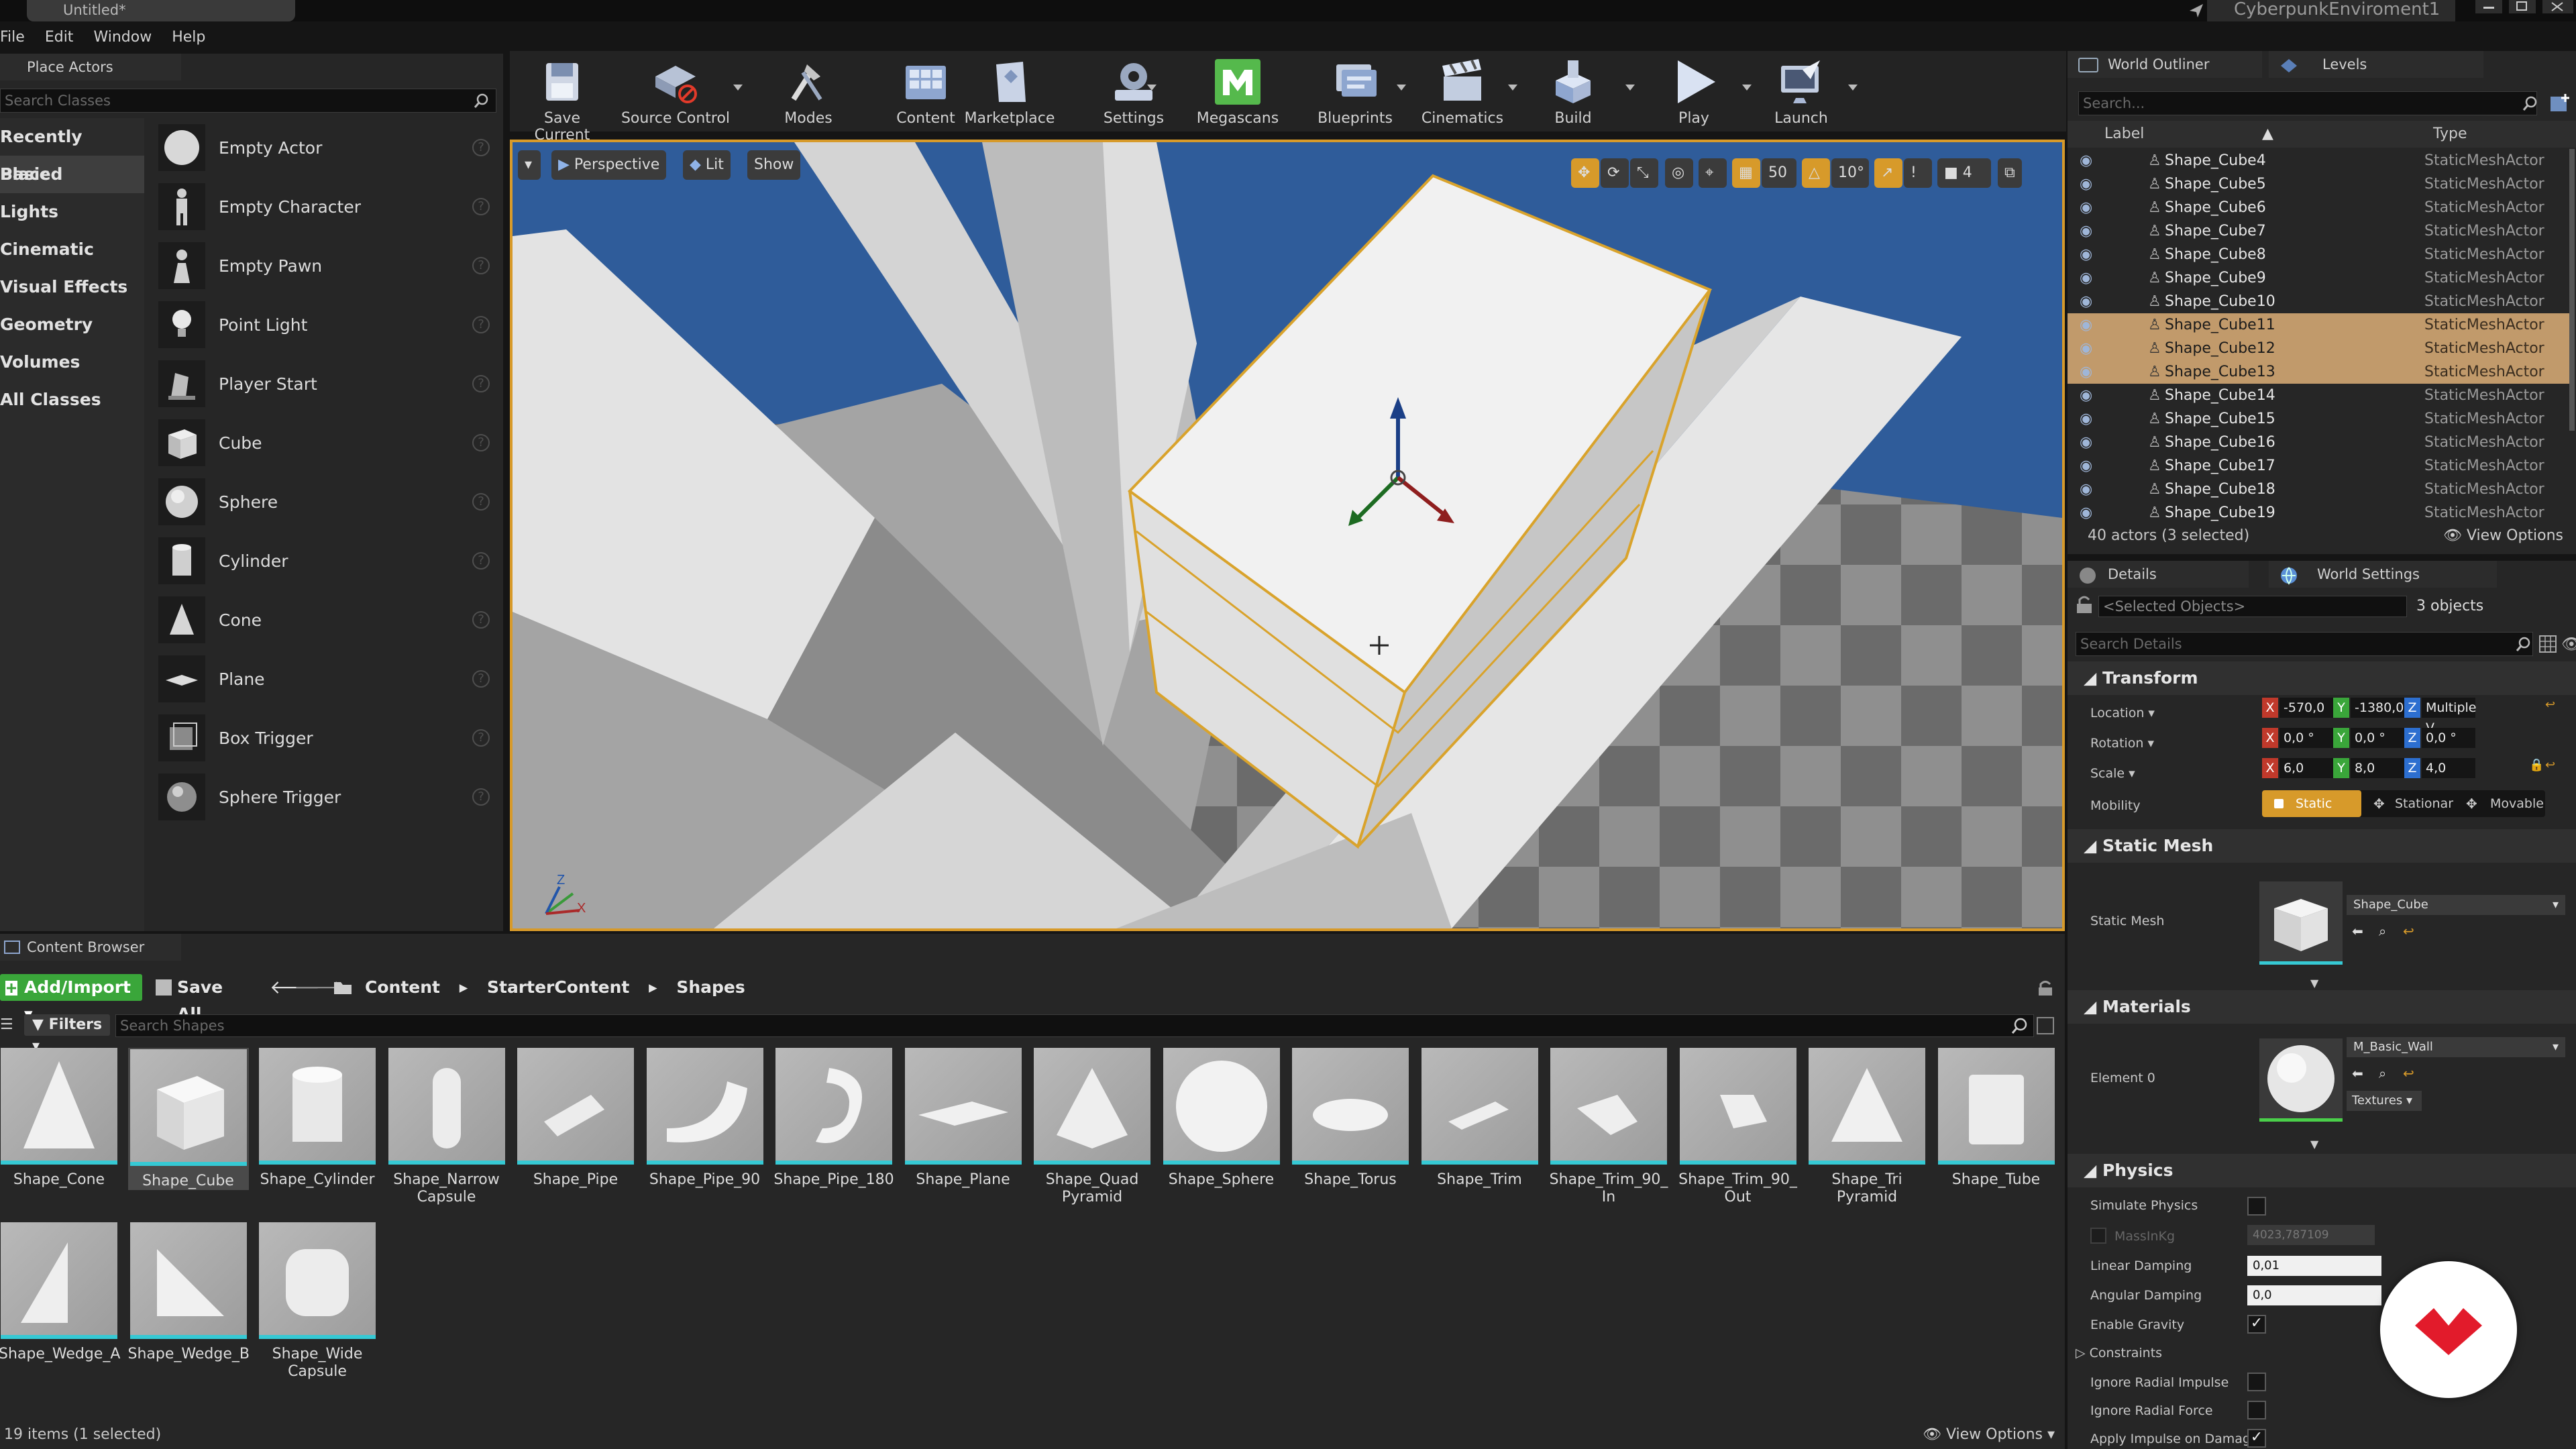 Image resolution: width=2576 pixels, height=1449 pixels. I want to click on translate-icon: ✥, so click(1585, 173).